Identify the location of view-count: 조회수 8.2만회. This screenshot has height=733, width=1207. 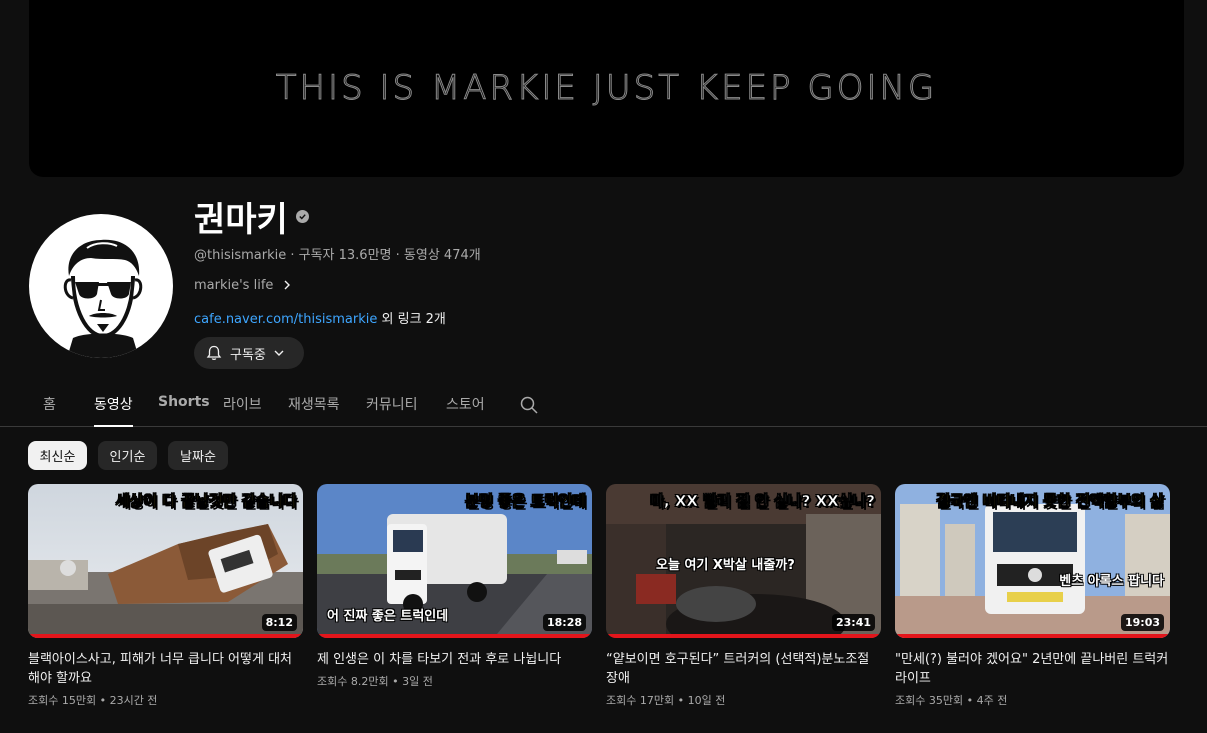
(353, 681).